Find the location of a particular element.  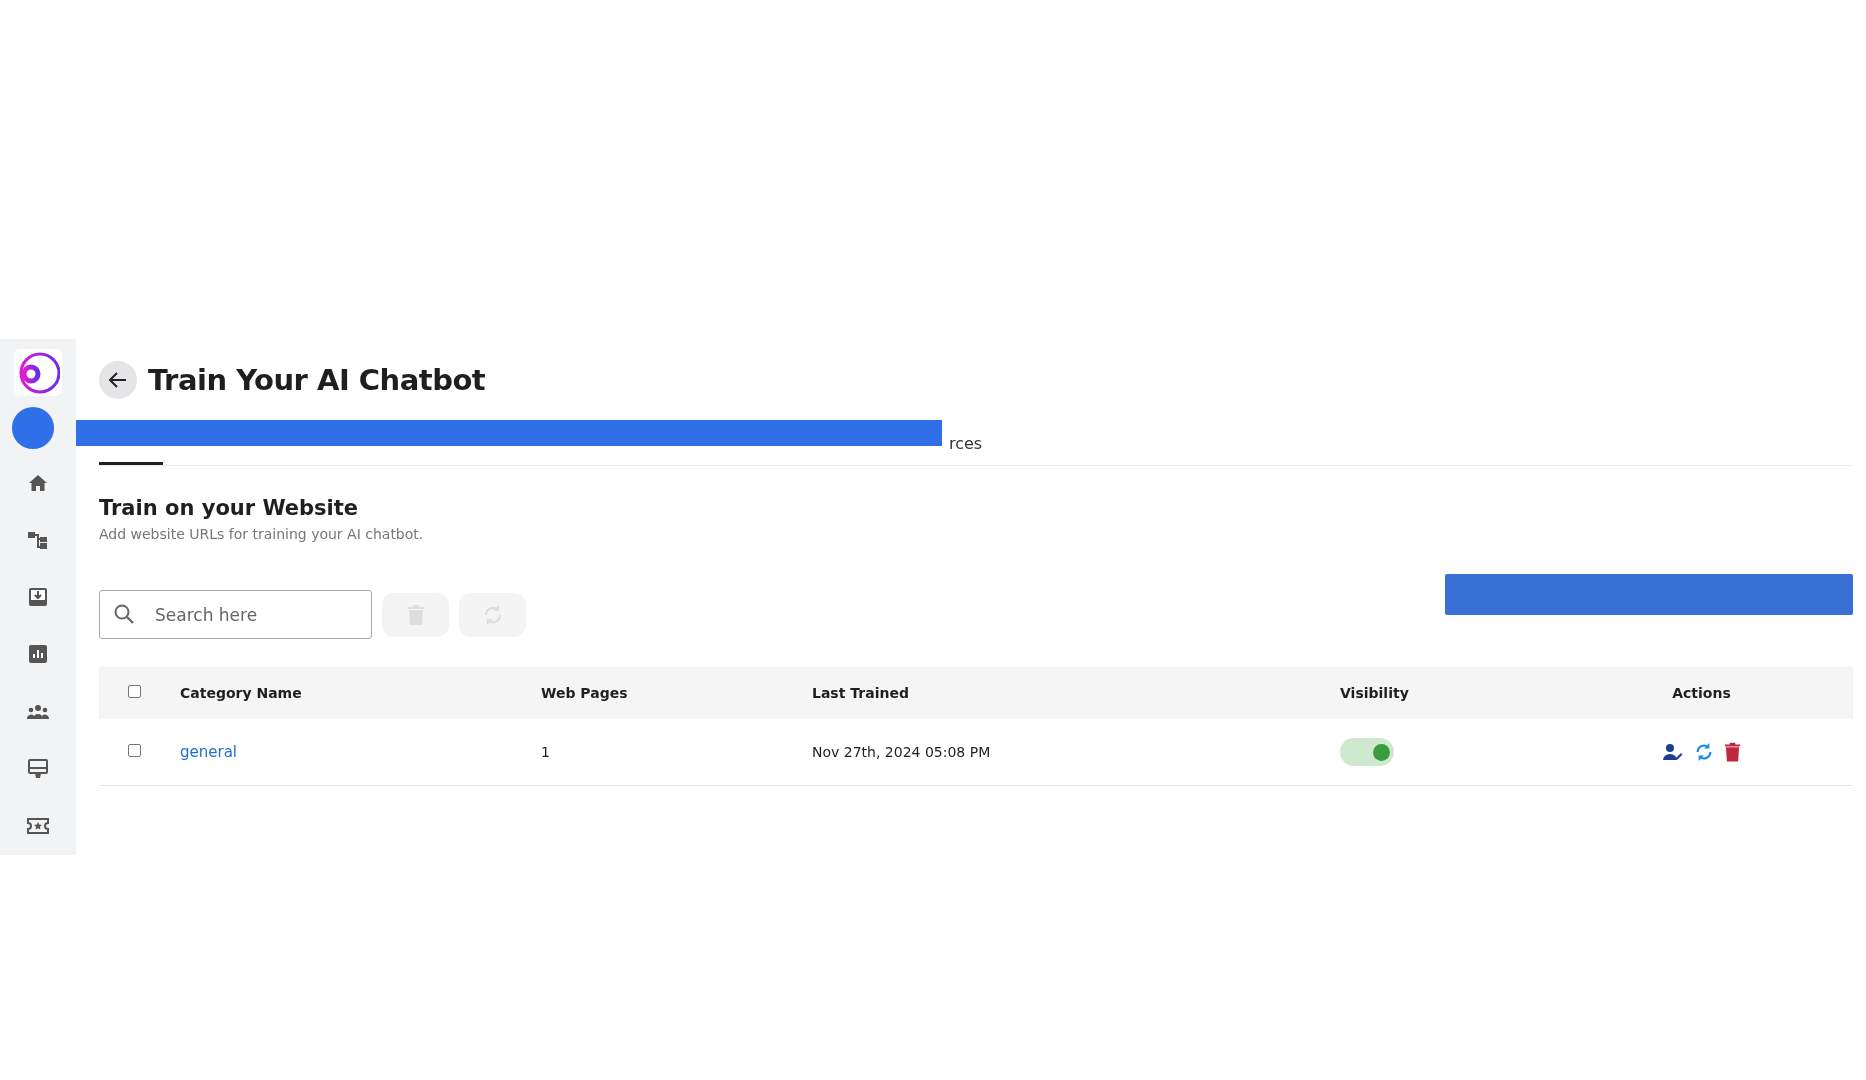

page-title: Train Your AI Chatbot is located at coordinates (317, 380).